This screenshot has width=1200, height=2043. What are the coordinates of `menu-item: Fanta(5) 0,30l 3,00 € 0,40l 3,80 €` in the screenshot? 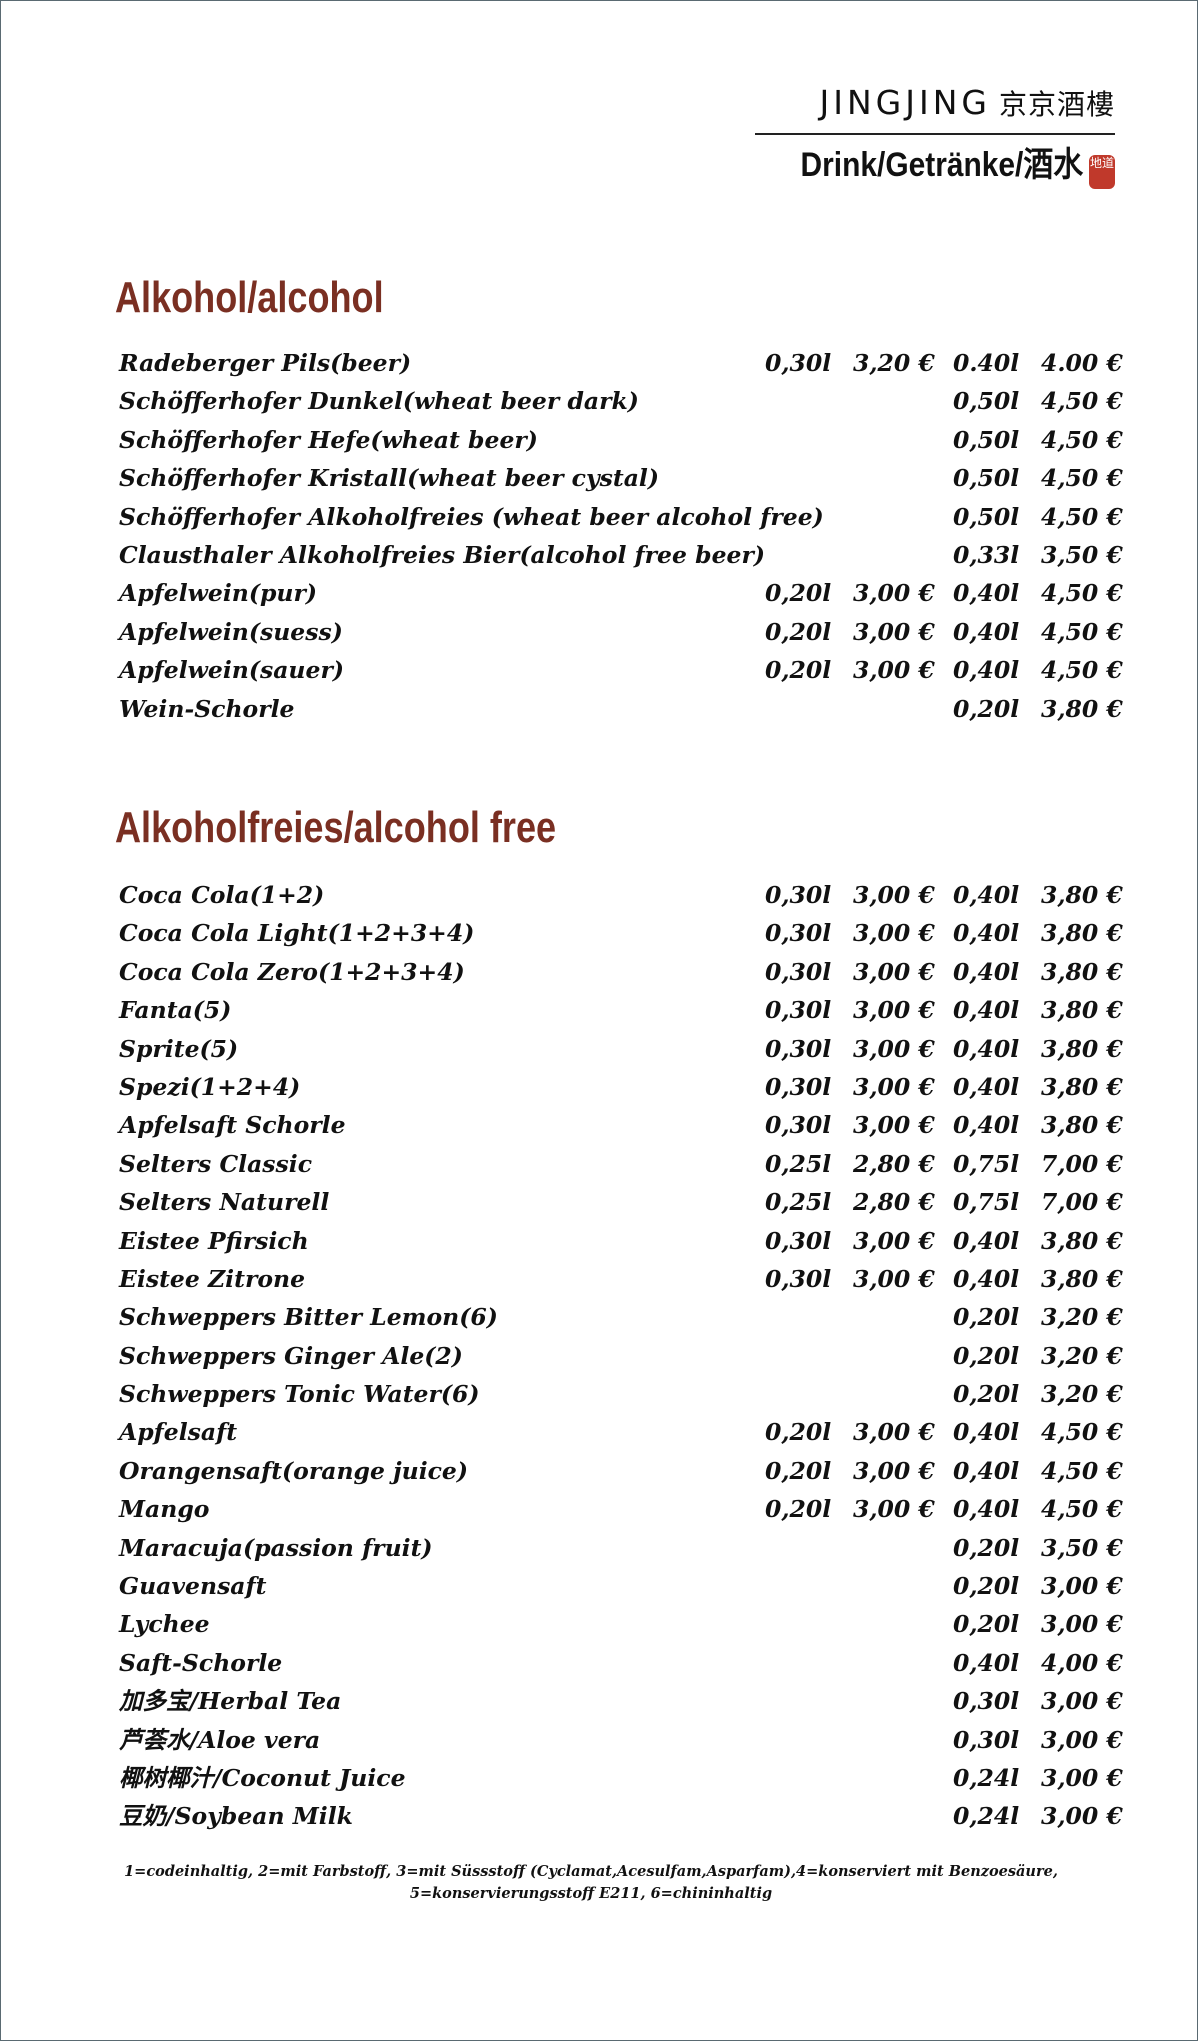 It's located at (621, 1010).